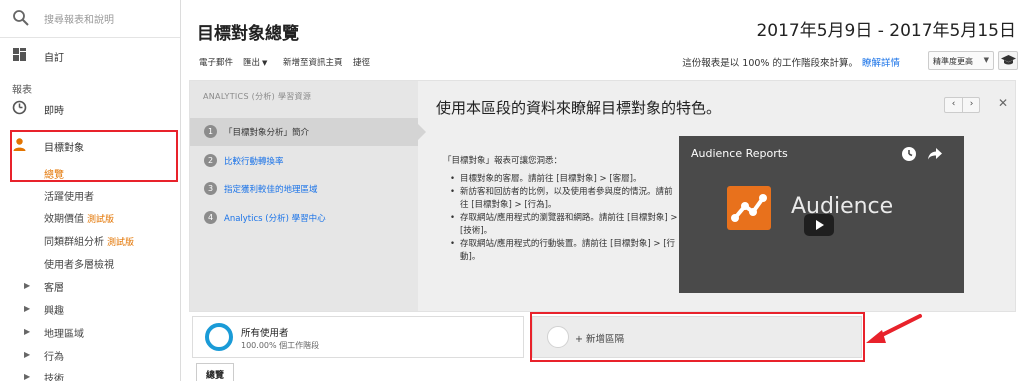  I want to click on step-label: Analytics (分析) 學習中心, so click(275, 219).